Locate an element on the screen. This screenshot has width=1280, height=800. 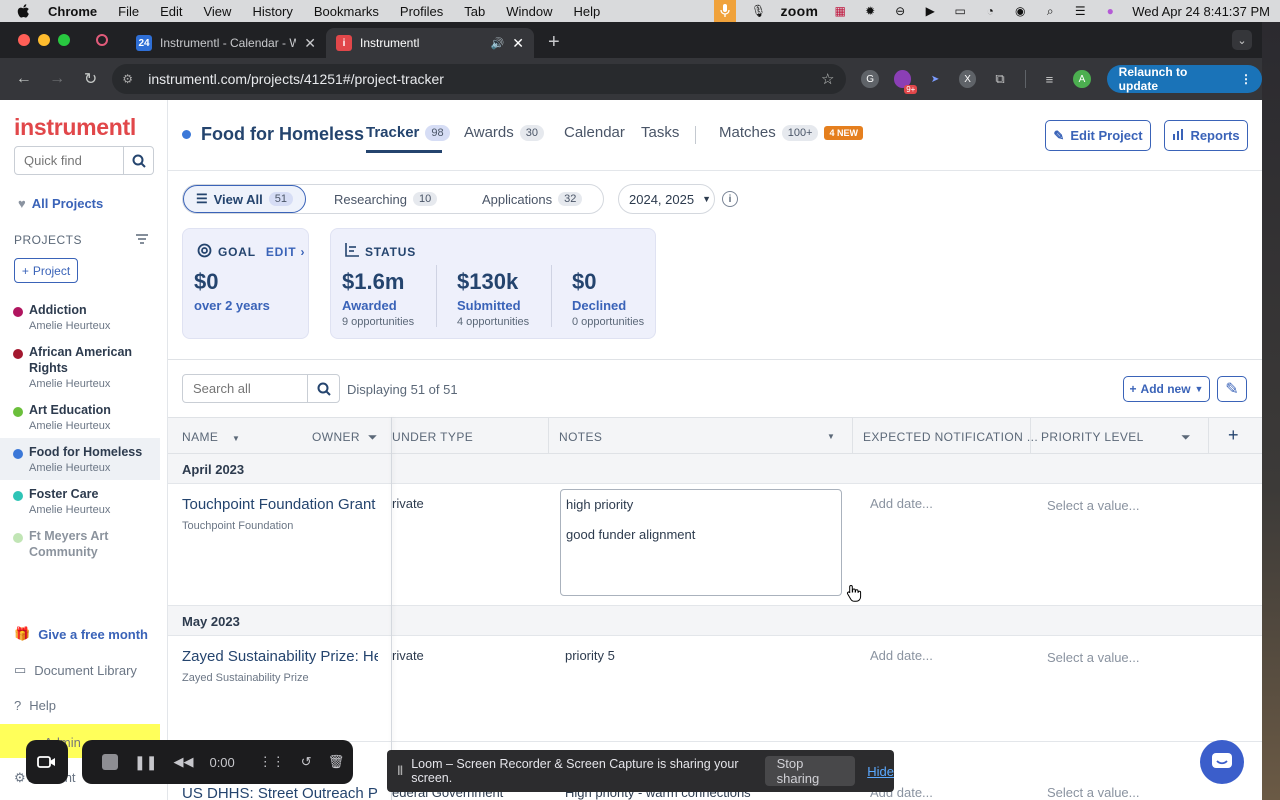
menu-view: View is located at coordinates (217, 11).